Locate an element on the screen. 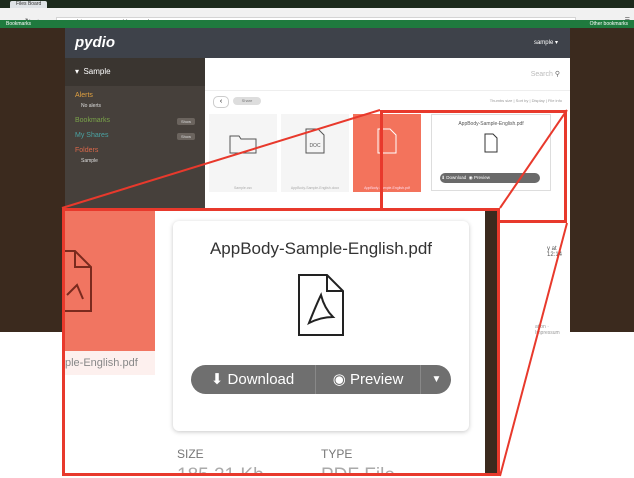  size-value: 185.21 Kb is located at coordinates (220, 470).